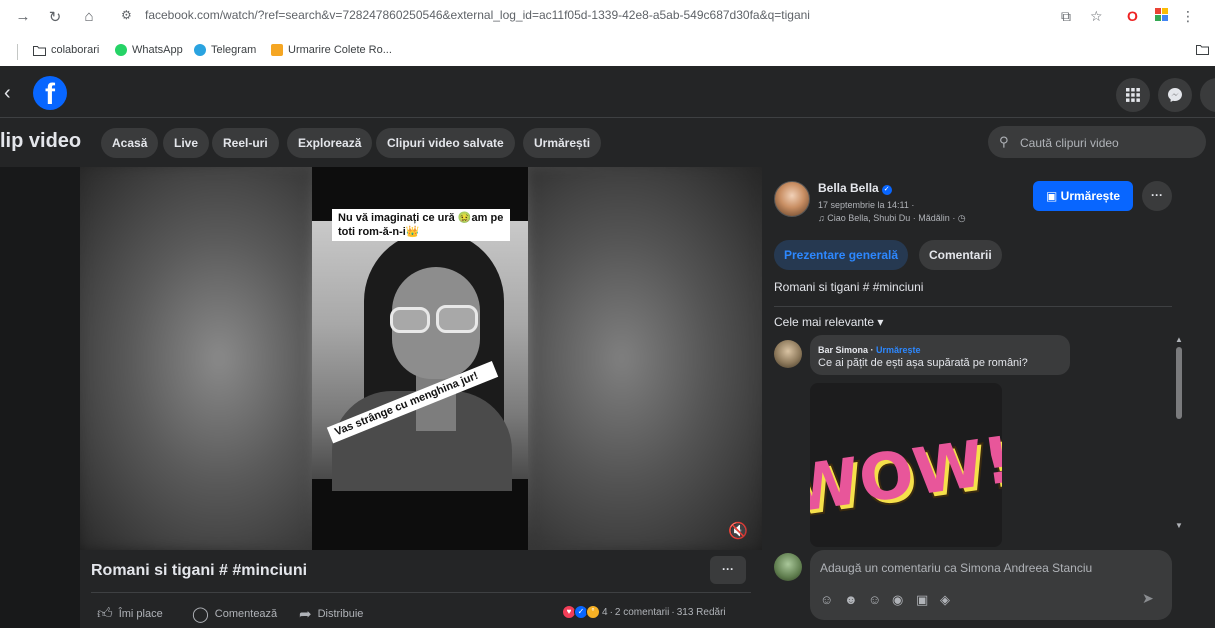 The width and height of the screenshot is (1215, 628). What do you see at coordinates (340, 614) in the screenshot?
I see `share-label: Distribuie` at bounding box center [340, 614].